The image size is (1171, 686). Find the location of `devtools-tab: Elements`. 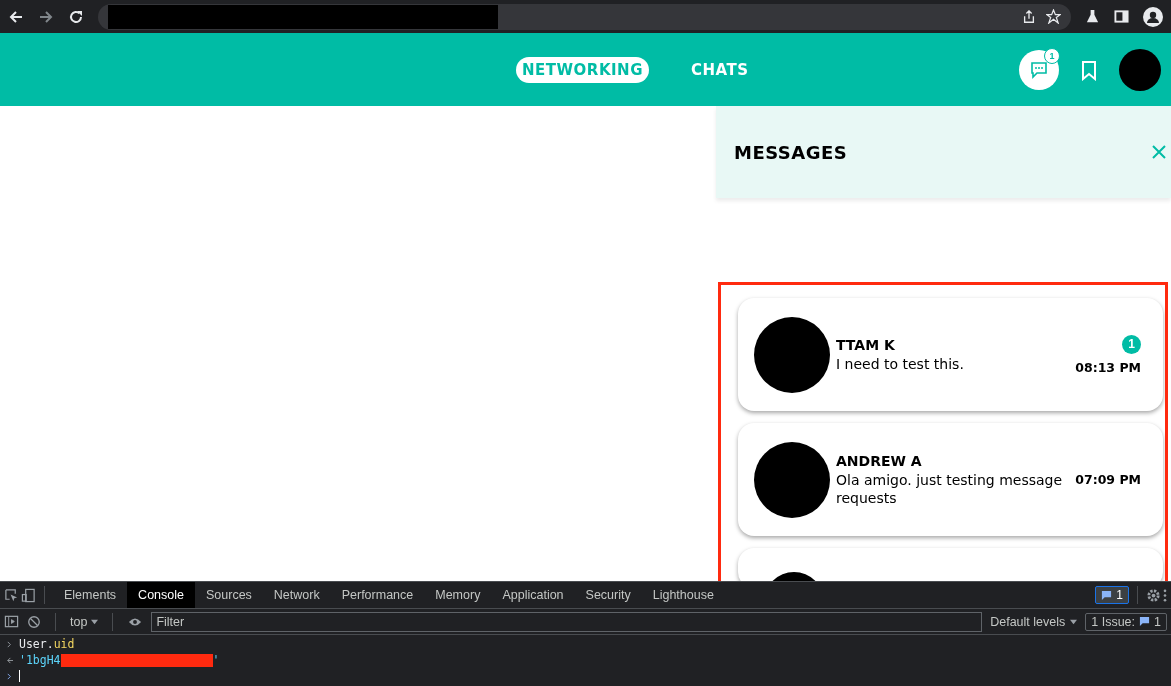

devtools-tab: Elements is located at coordinates (90, 595).